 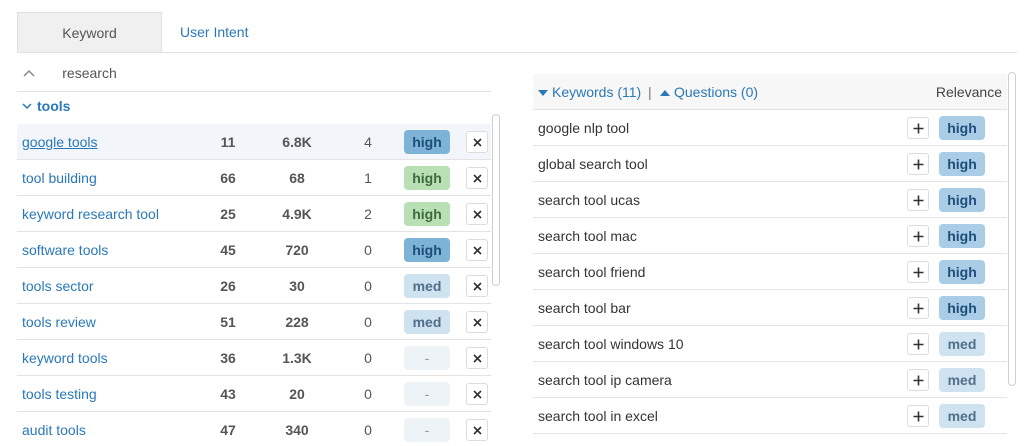 I want to click on metric-3: 4, so click(x=368, y=142).